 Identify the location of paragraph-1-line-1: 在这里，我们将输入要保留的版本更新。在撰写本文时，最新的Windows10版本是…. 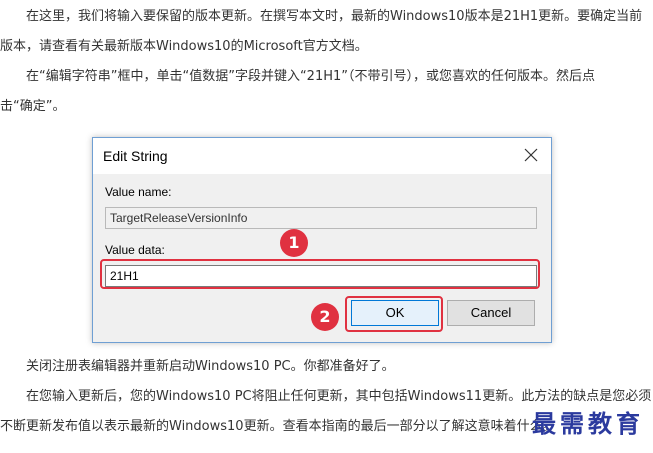
(334, 16).